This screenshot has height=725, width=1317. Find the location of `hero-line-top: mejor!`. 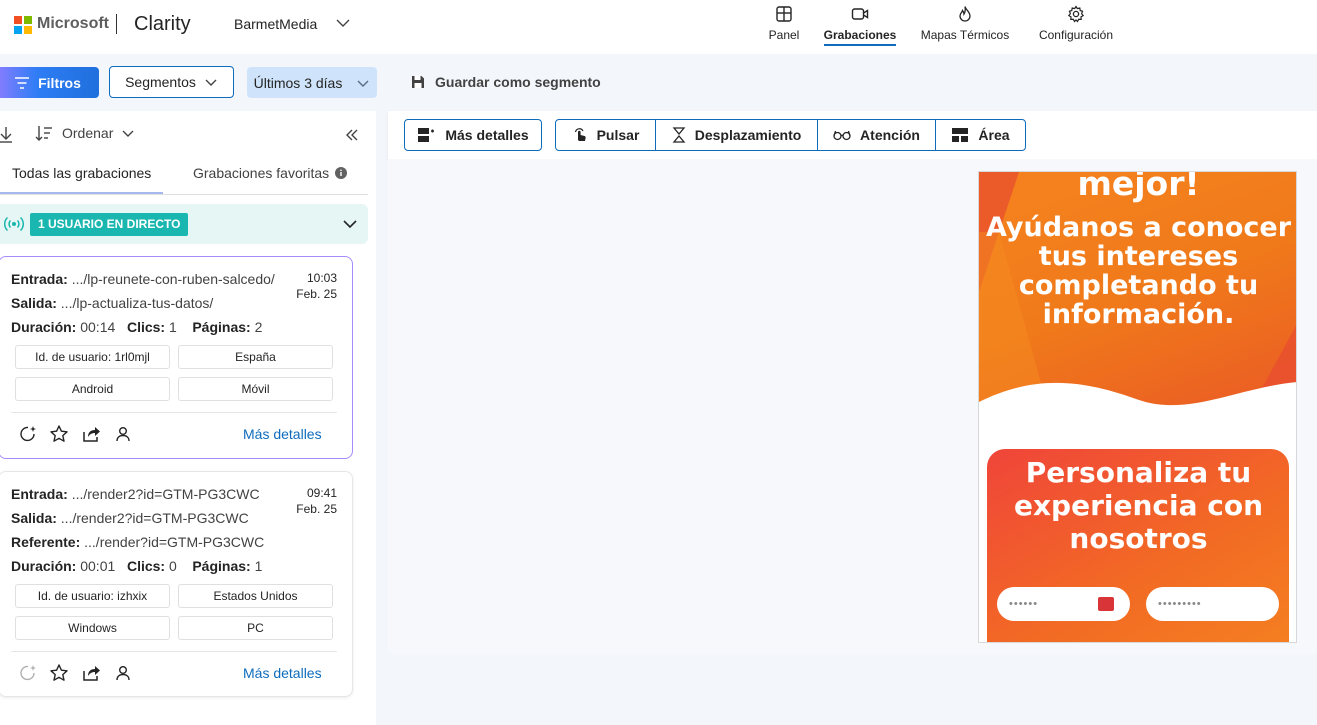

hero-line-top: mejor! is located at coordinates (1138, 187).